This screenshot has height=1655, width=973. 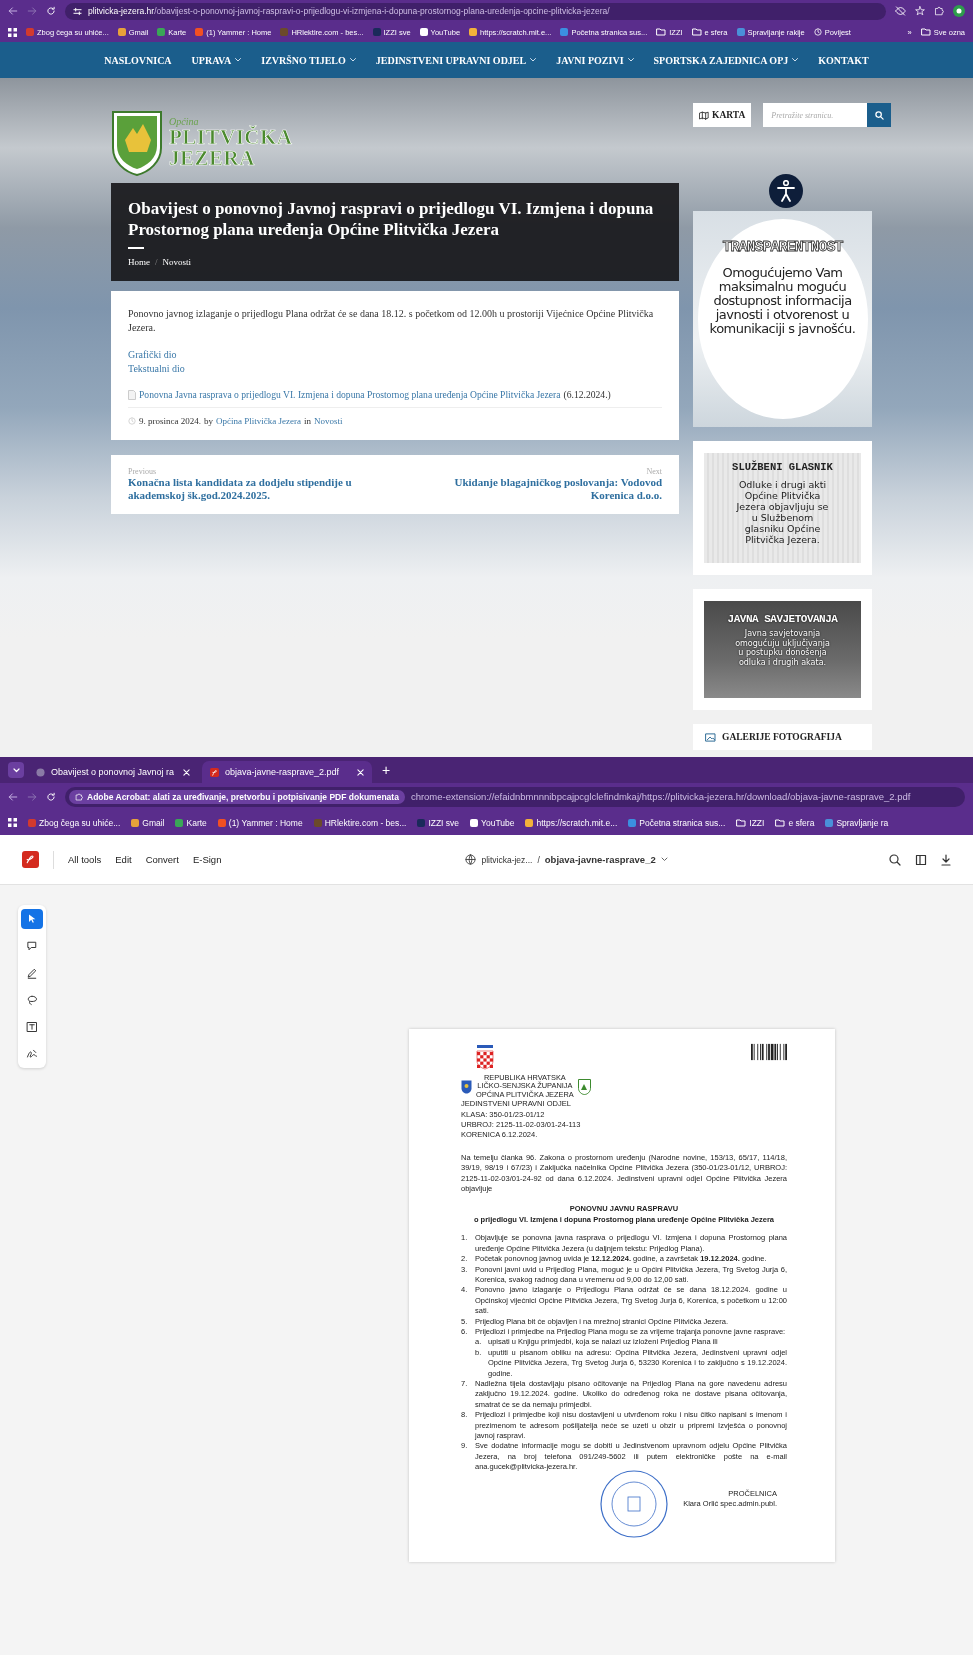 What do you see at coordinates (85, 859) in the screenshot?
I see `toolbar-menu-item: All tools` at bounding box center [85, 859].